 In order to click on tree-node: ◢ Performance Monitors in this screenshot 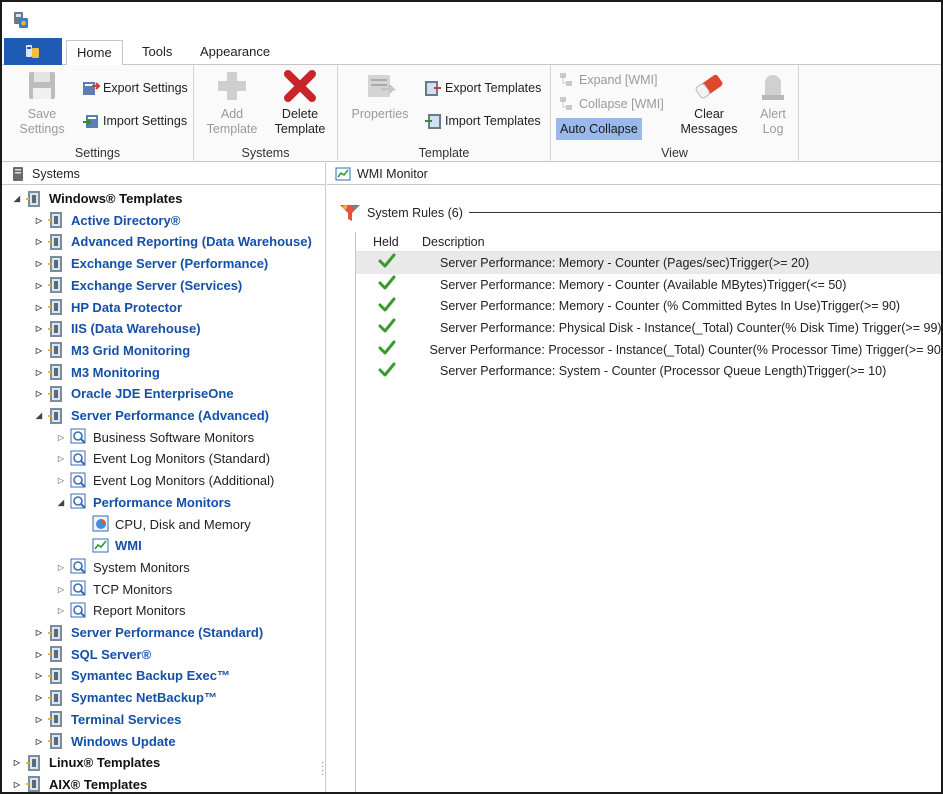, I will do `click(143, 502)`.